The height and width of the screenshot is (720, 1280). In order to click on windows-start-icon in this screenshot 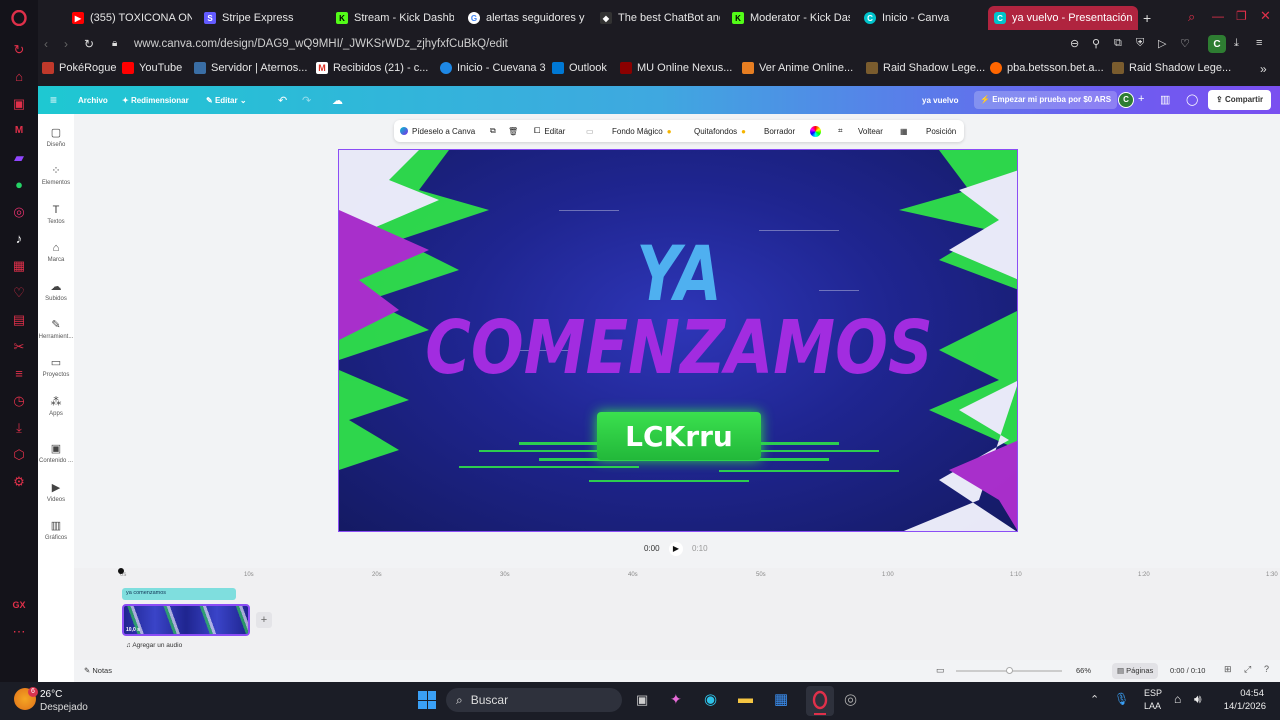, I will do `click(427, 700)`.